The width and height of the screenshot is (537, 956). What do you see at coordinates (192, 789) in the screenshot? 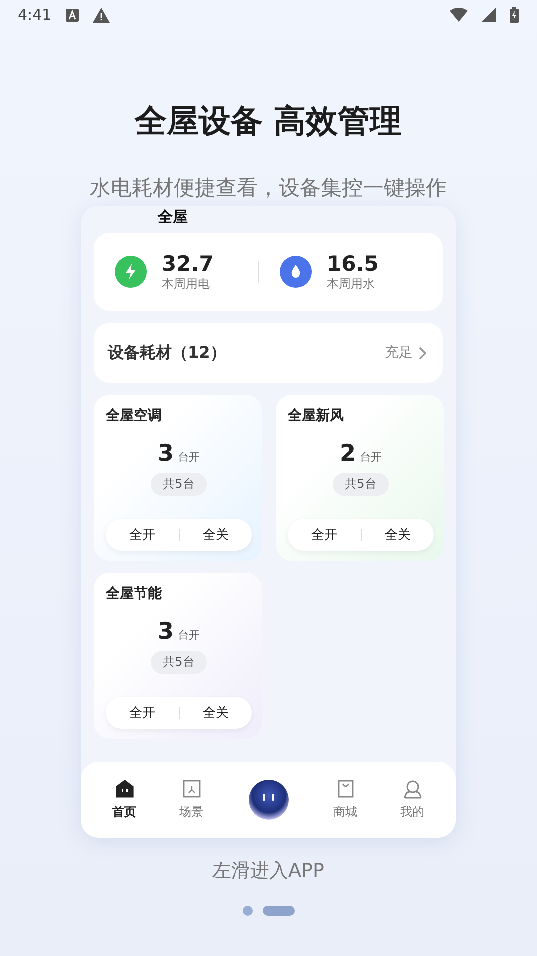
I see `frame-icon` at bounding box center [192, 789].